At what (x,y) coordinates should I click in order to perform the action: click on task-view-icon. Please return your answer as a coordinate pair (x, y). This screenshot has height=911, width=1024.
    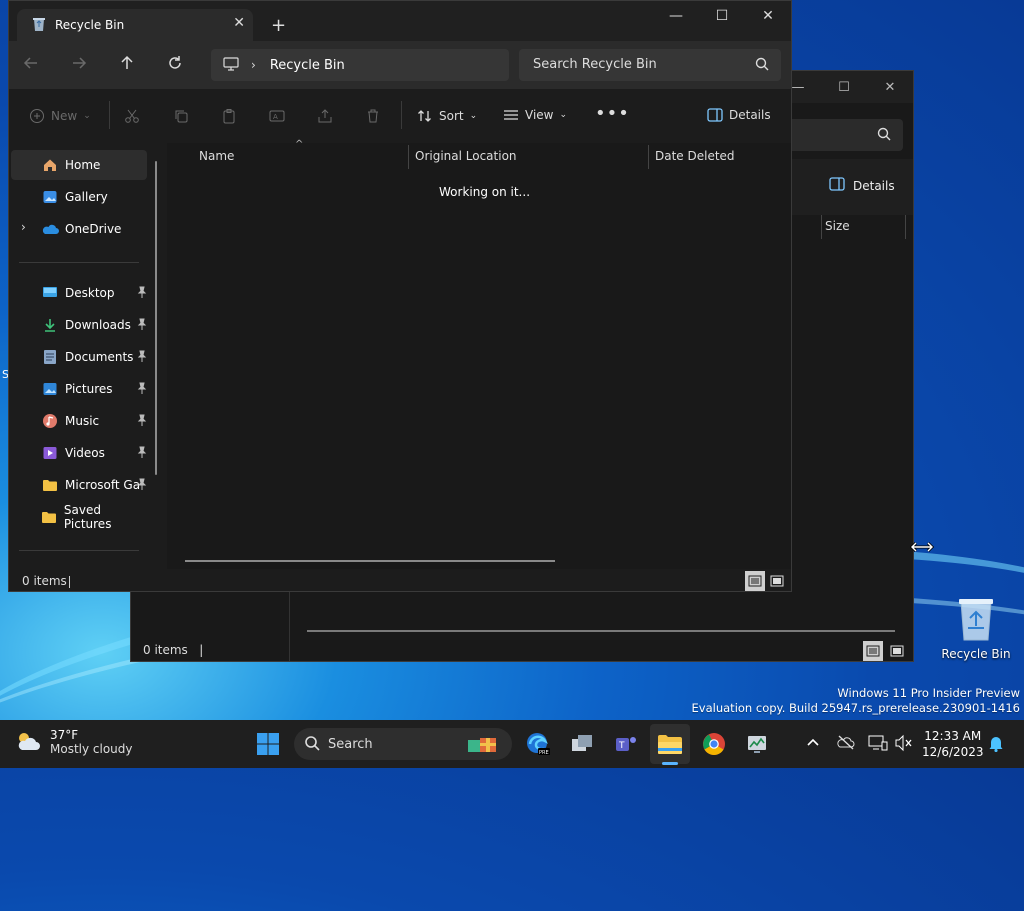
    Looking at the image, I should click on (582, 744).